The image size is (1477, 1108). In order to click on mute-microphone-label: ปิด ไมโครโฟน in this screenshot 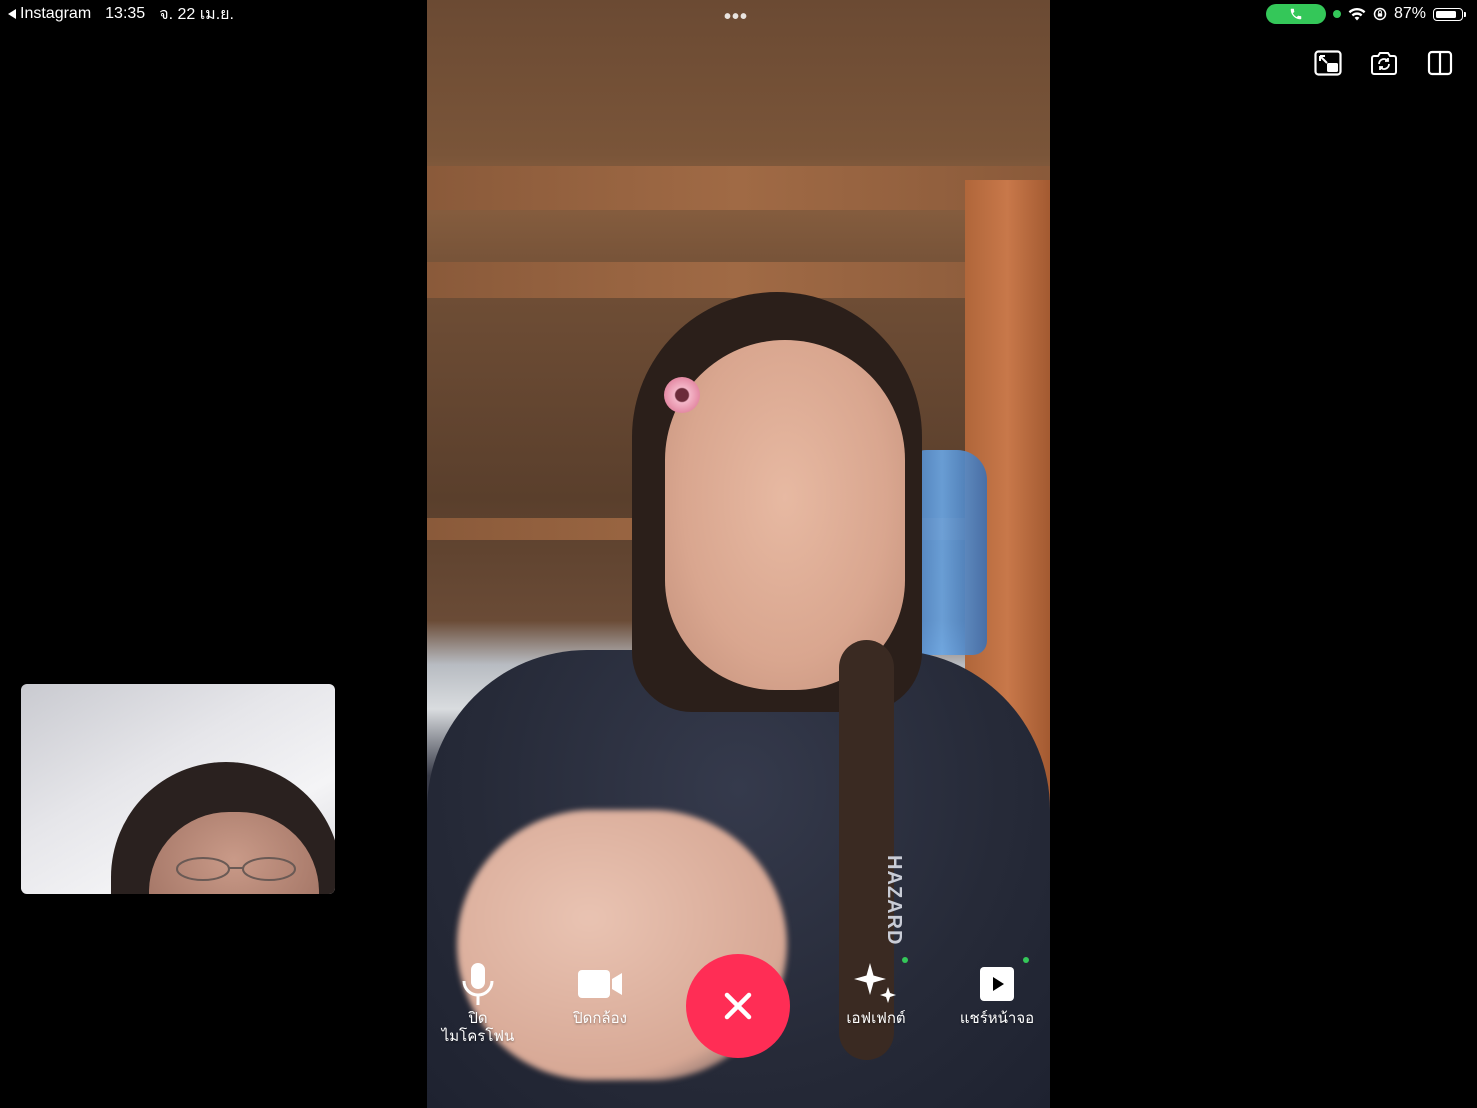, I will do `click(478, 1027)`.